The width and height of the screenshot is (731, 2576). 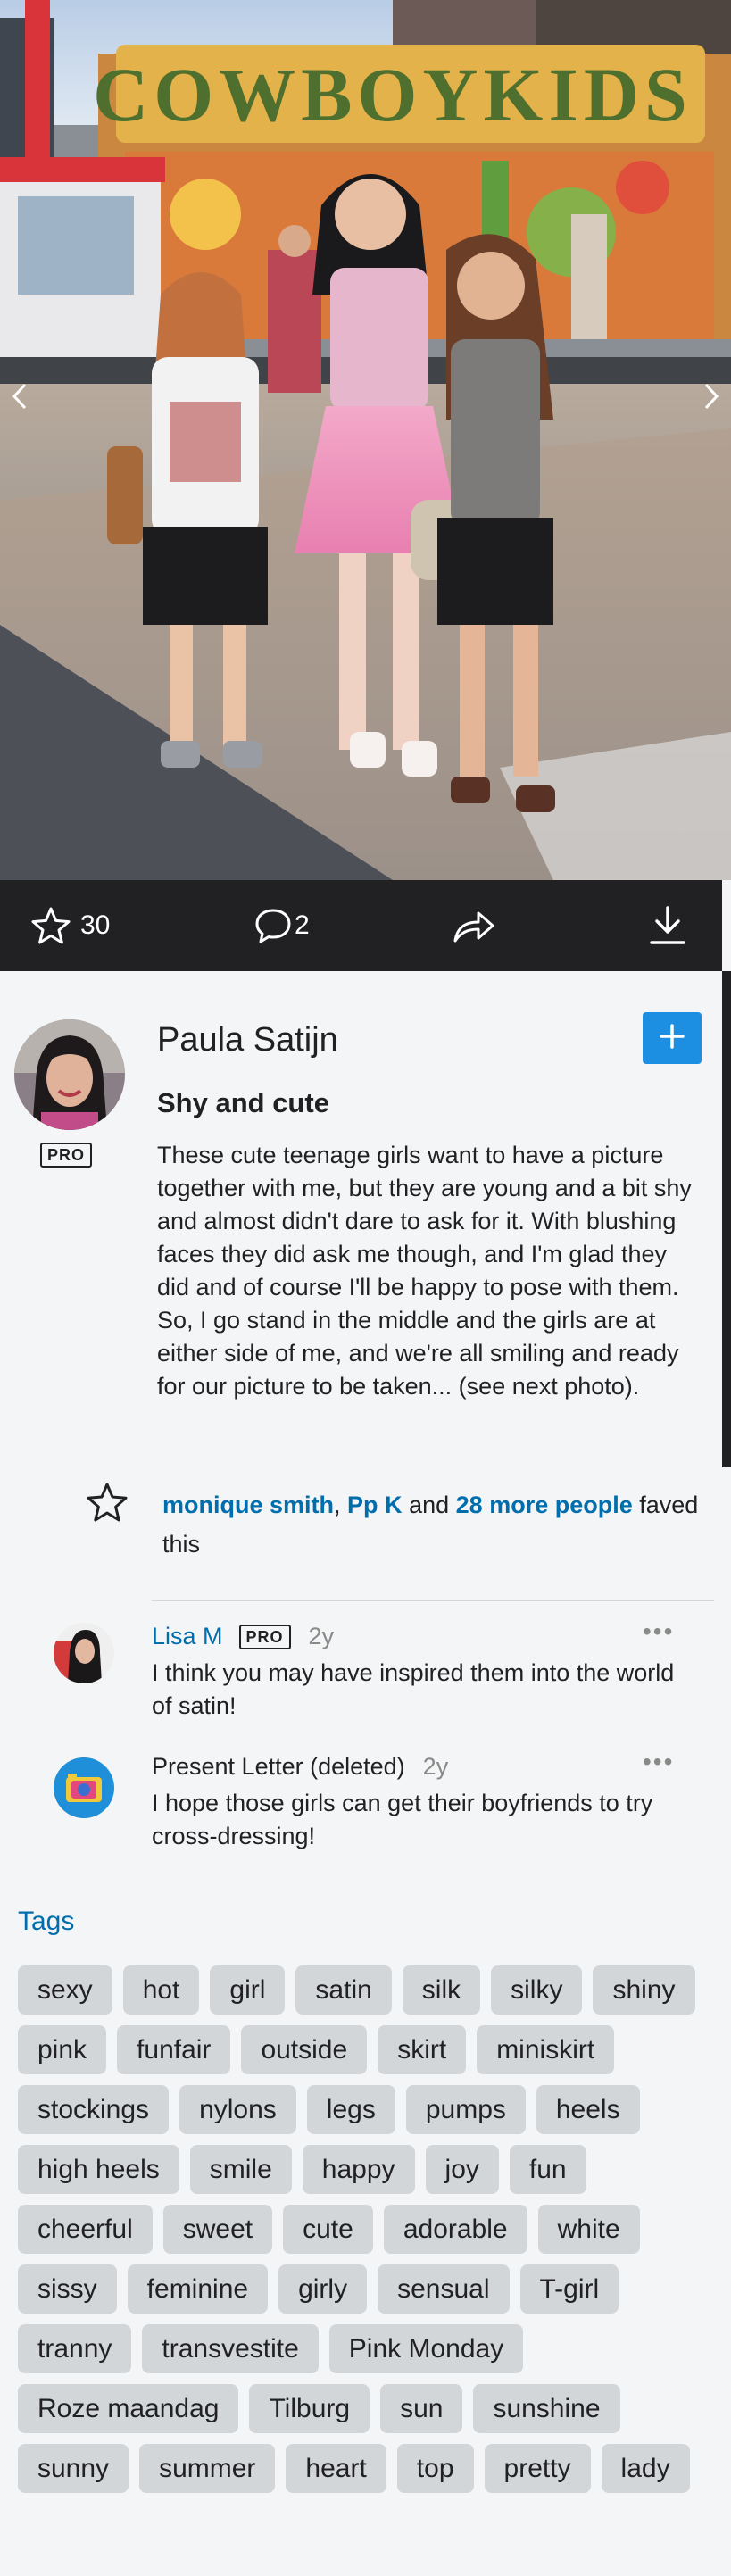 What do you see at coordinates (546, 2408) in the screenshot?
I see `tag-chip: sunshine` at bounding box center [546, 2408].